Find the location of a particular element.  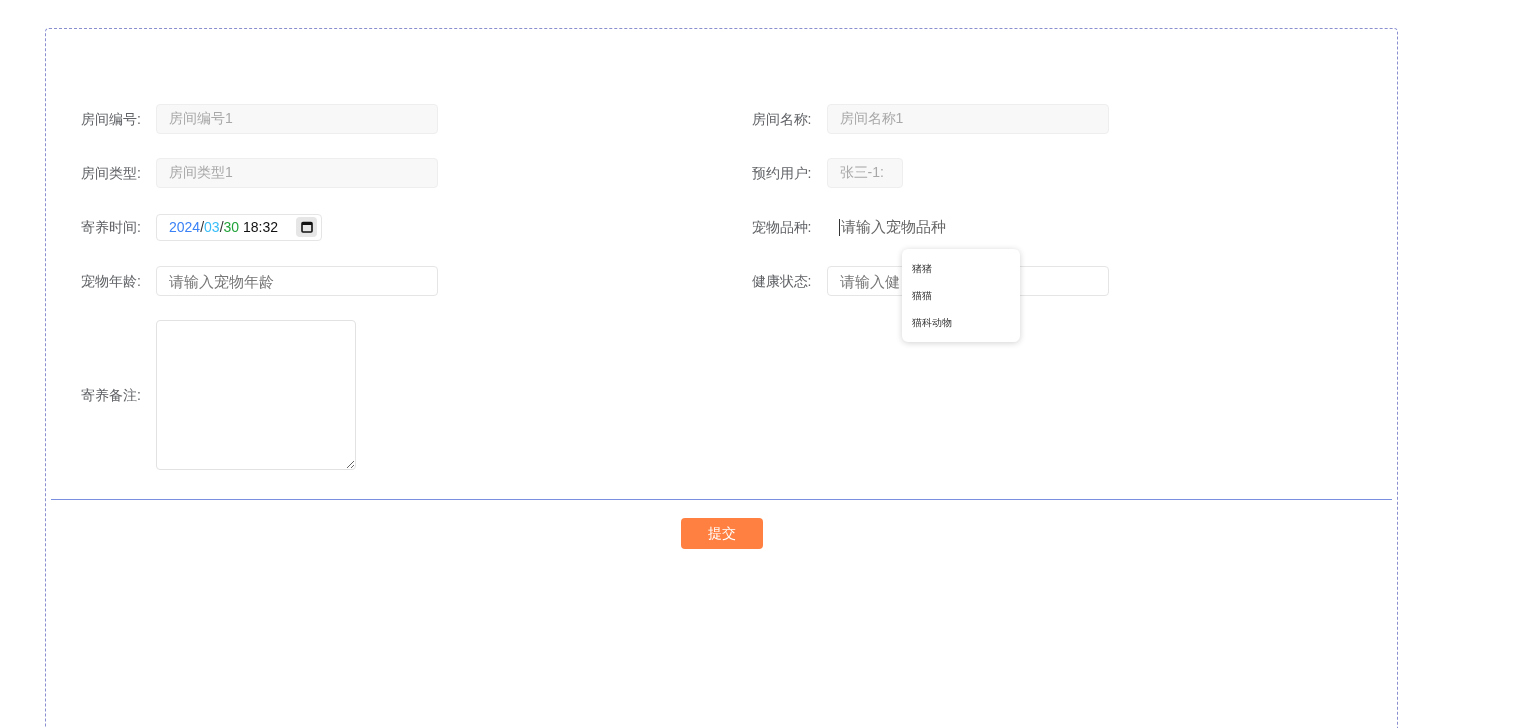

field-label: 房间类型: is located at coordinates (111, 173).